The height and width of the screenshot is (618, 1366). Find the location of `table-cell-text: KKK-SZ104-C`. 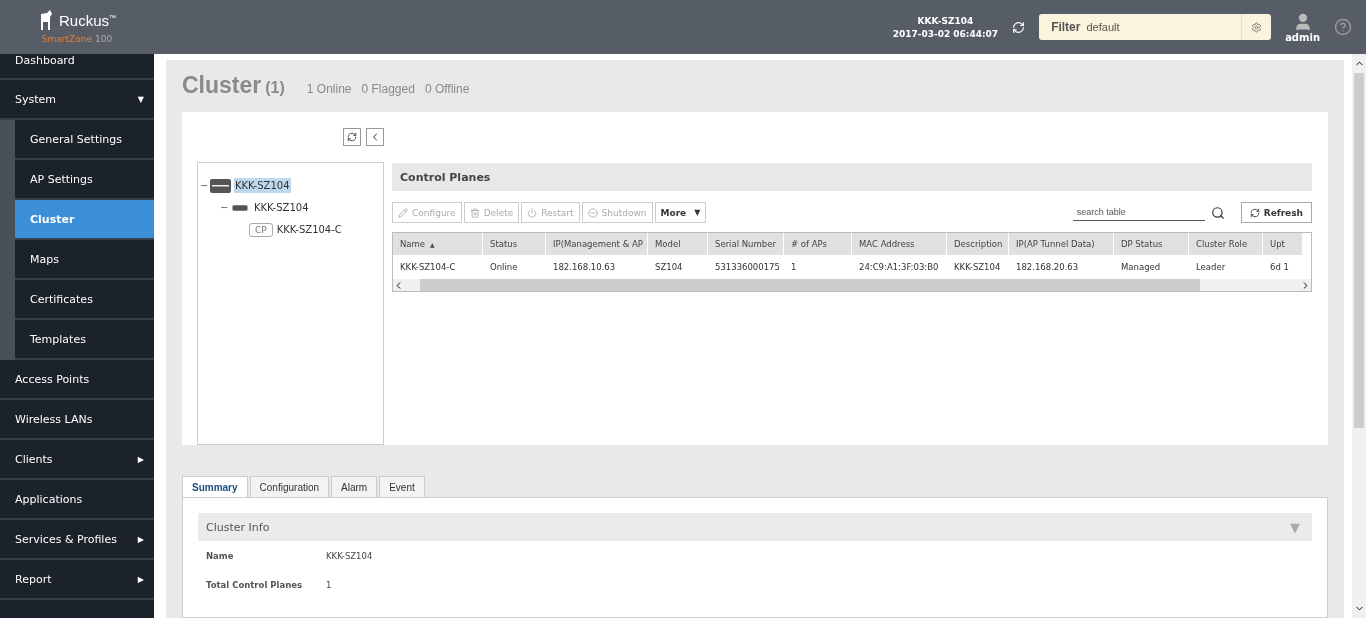

table-cell-text: KKK-SZ104-C is located at coordinates (428, 267).